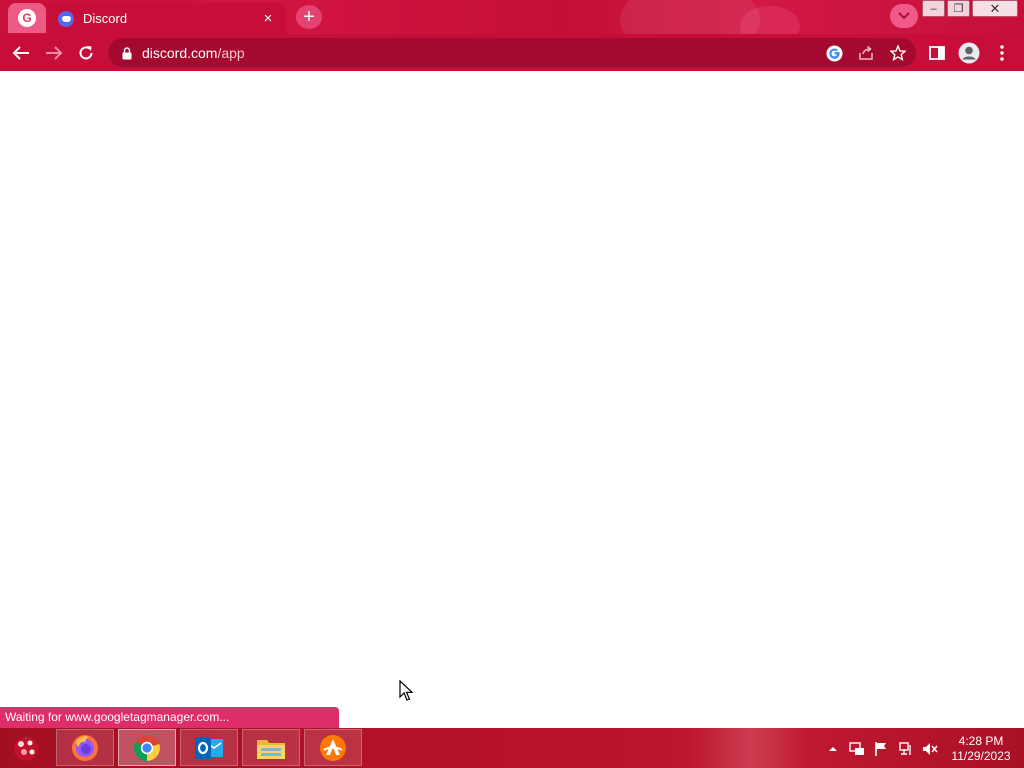 This screenshot has height=768, width=1024. Describe the element at coordinates (231, 53) in the screenshot. I see `url-path: /app` at that location.